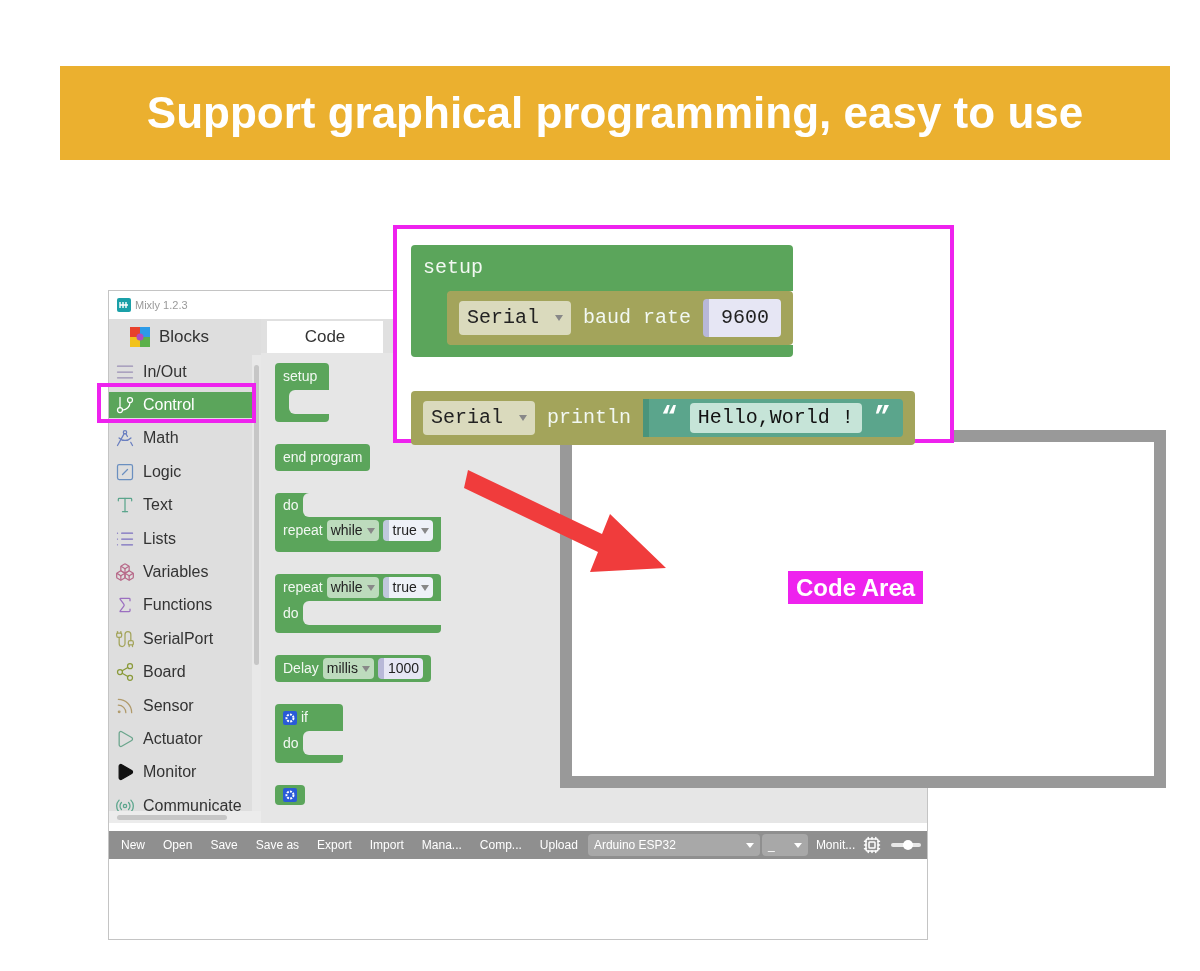 Image resolution: width=1200 pixels, height=971 pixels. What do you see at coordinates (637, 318) in the screenshot?
I see `block-label: baud rate` at bounding box center [637, 318].